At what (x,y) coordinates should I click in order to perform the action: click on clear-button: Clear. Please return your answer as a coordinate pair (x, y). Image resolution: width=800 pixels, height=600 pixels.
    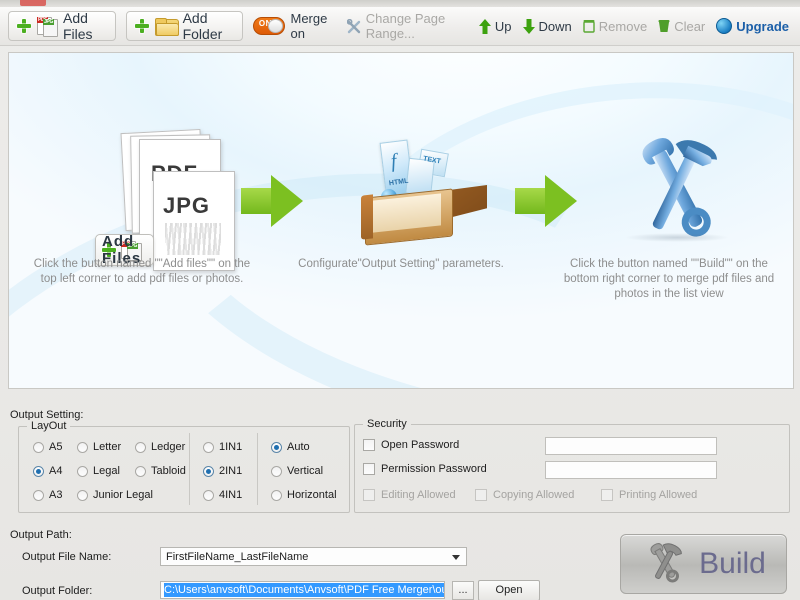
    Looking at the image, I should click on (681, 26).